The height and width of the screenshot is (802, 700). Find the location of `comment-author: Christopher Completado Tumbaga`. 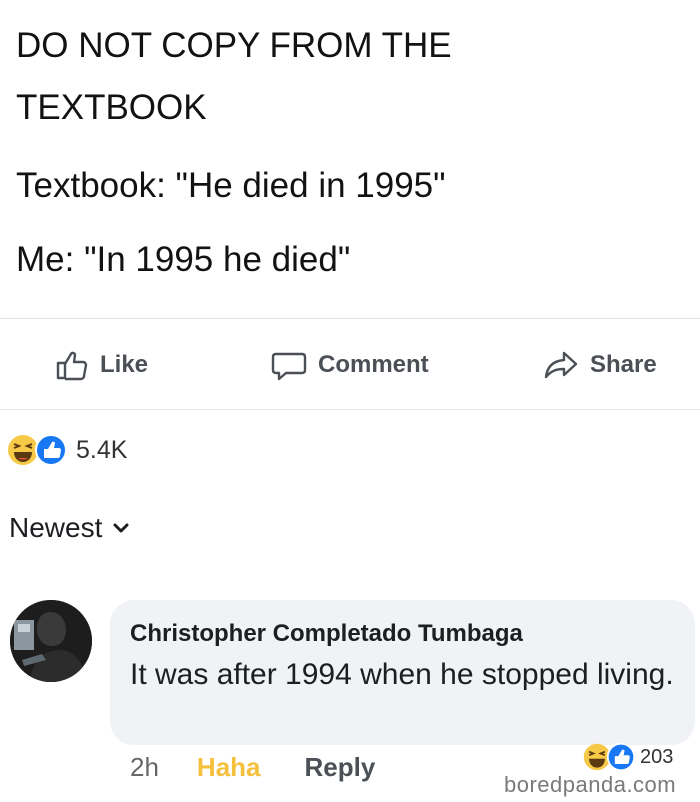

comment-author: Christopher Completado Tumbaga is located at coordinates (326, 634).